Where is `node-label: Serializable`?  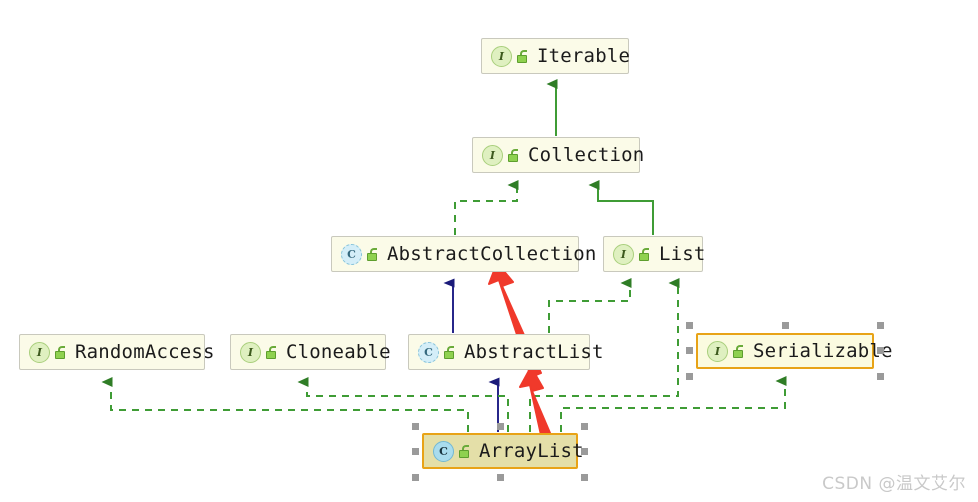
node-label: Serializable is located at coordinates (823, 350).